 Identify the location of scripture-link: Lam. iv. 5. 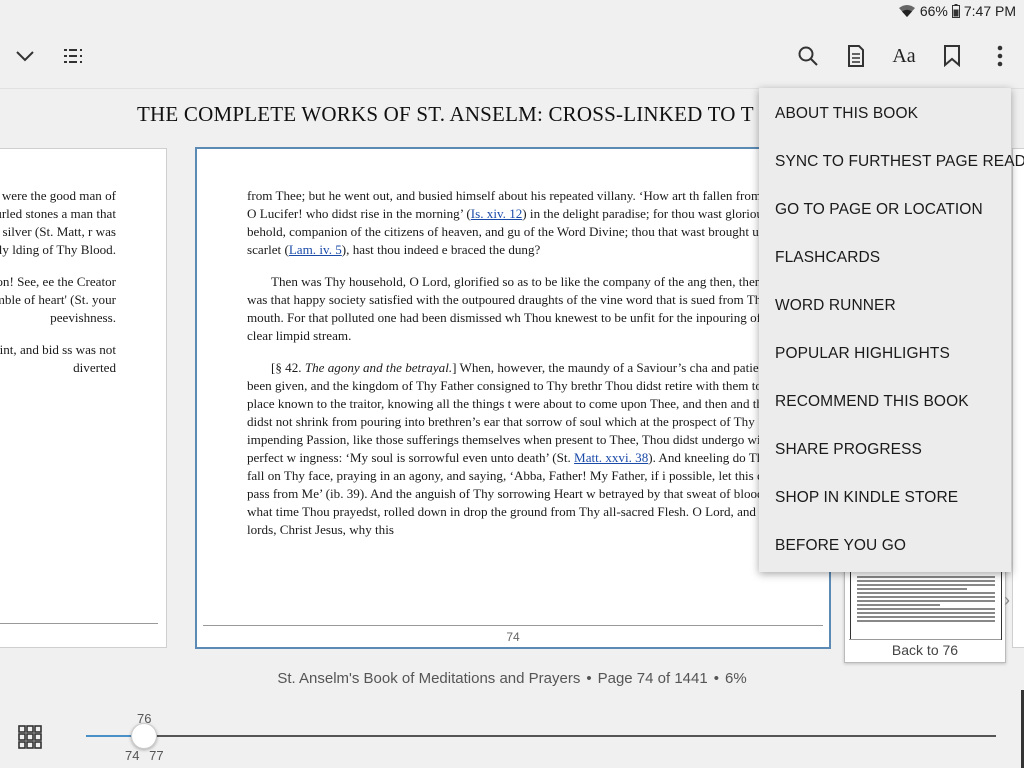
(315, 249).